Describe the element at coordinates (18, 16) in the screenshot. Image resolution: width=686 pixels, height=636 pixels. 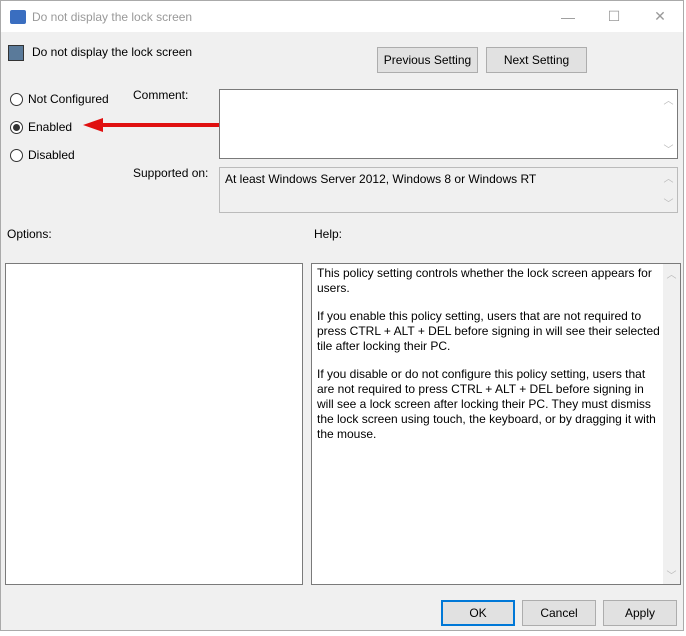
I see `app-icon` at that location.